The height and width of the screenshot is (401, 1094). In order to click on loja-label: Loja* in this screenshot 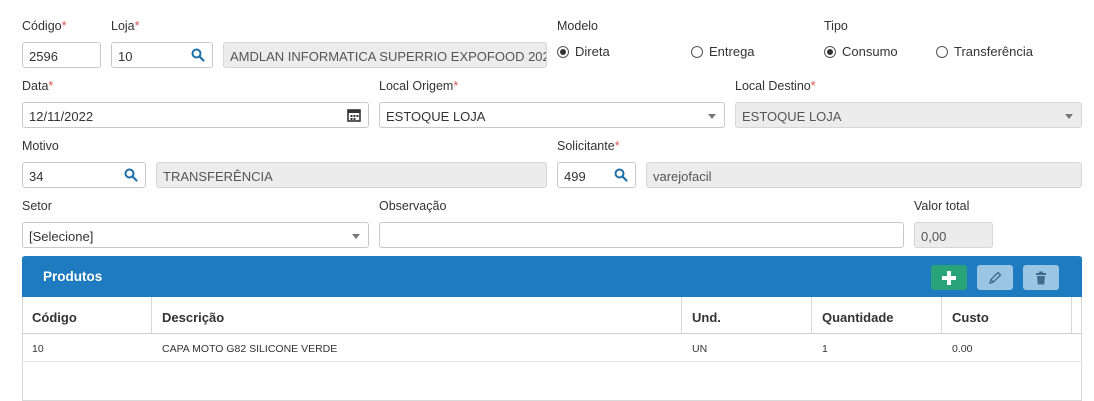, I will do `click(125, 26)`.